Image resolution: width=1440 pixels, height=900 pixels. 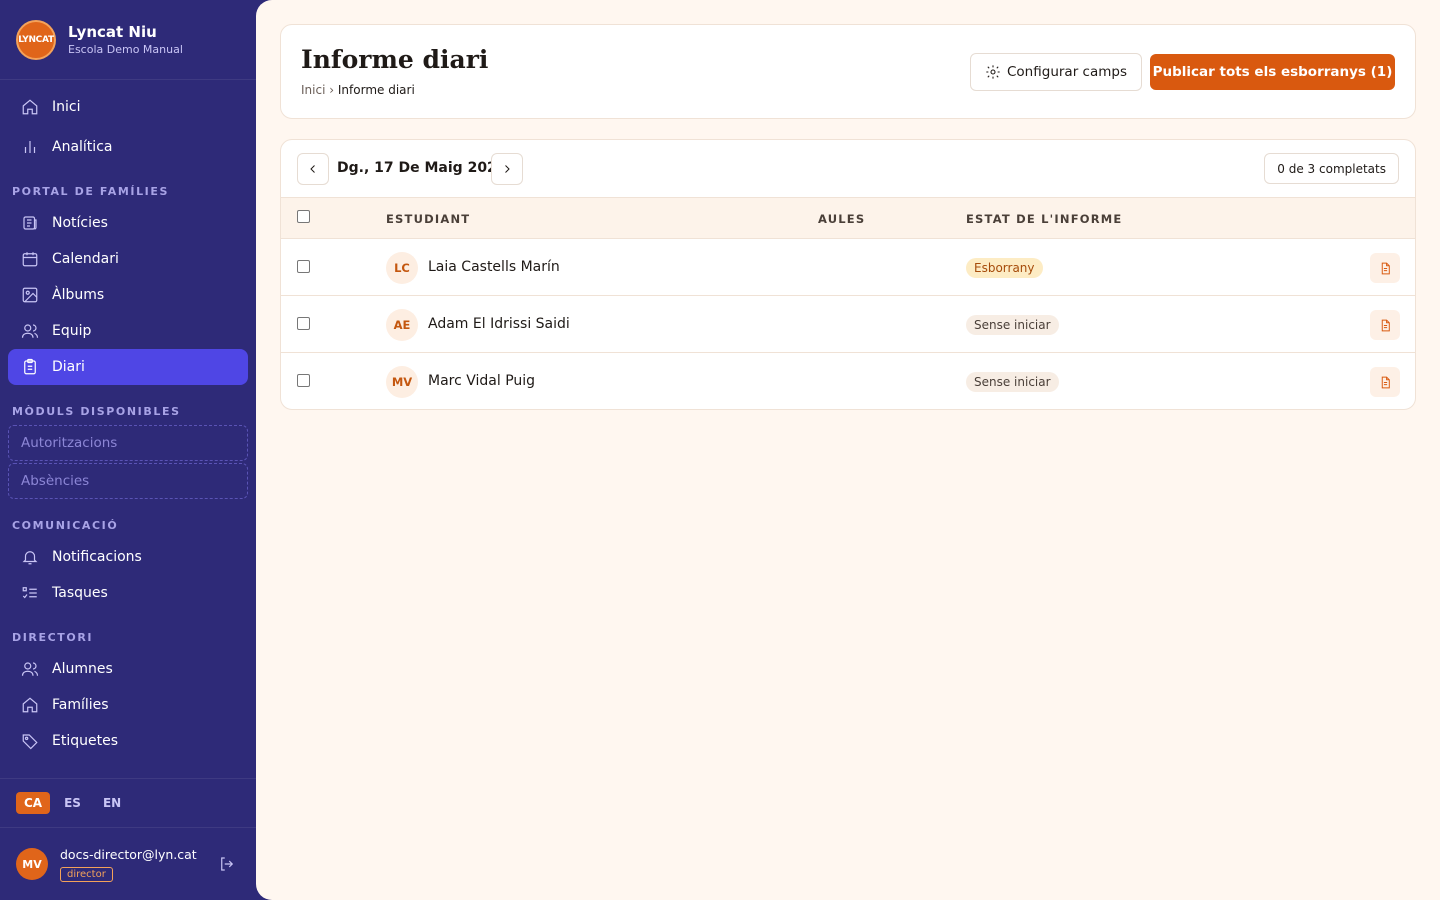 I want to click on sidebar-item-label: Etiquetes, so click(x=85, y=741).